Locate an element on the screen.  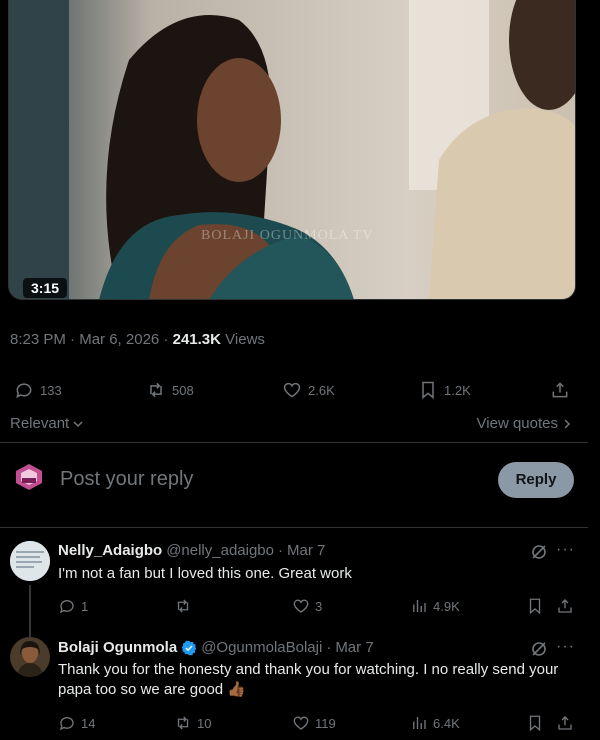
like-action: 119 is located at coordinates (314, 723).